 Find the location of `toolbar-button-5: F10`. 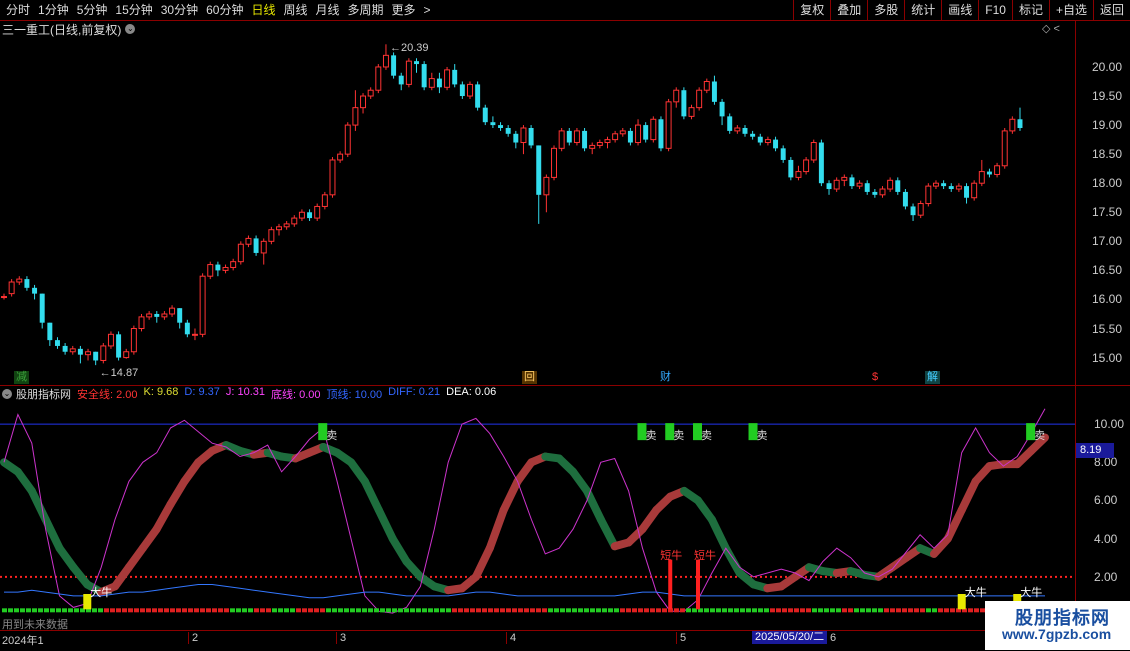

toolbar-button-5: F10 is located at coordinates (995, 10).